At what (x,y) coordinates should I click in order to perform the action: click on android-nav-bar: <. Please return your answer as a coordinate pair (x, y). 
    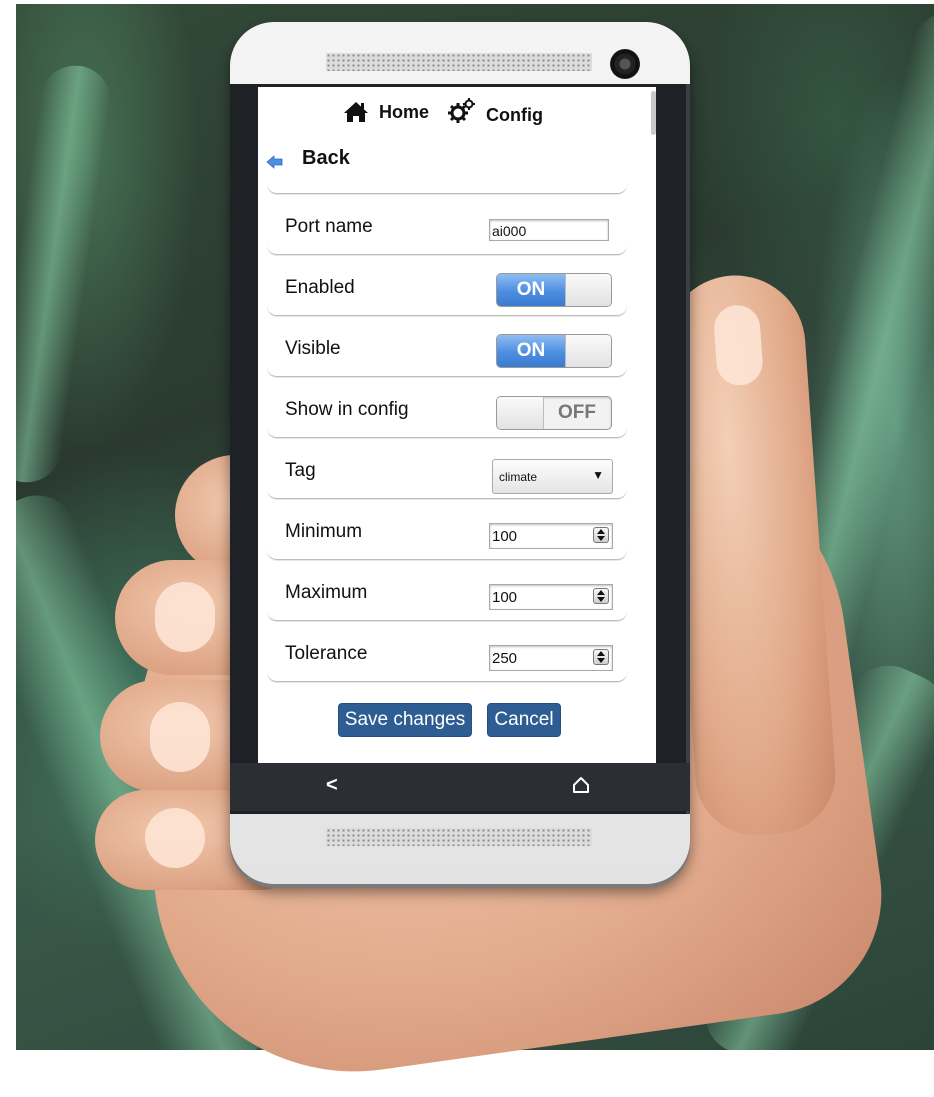
    Looking at the image, I should click on (460, 787).